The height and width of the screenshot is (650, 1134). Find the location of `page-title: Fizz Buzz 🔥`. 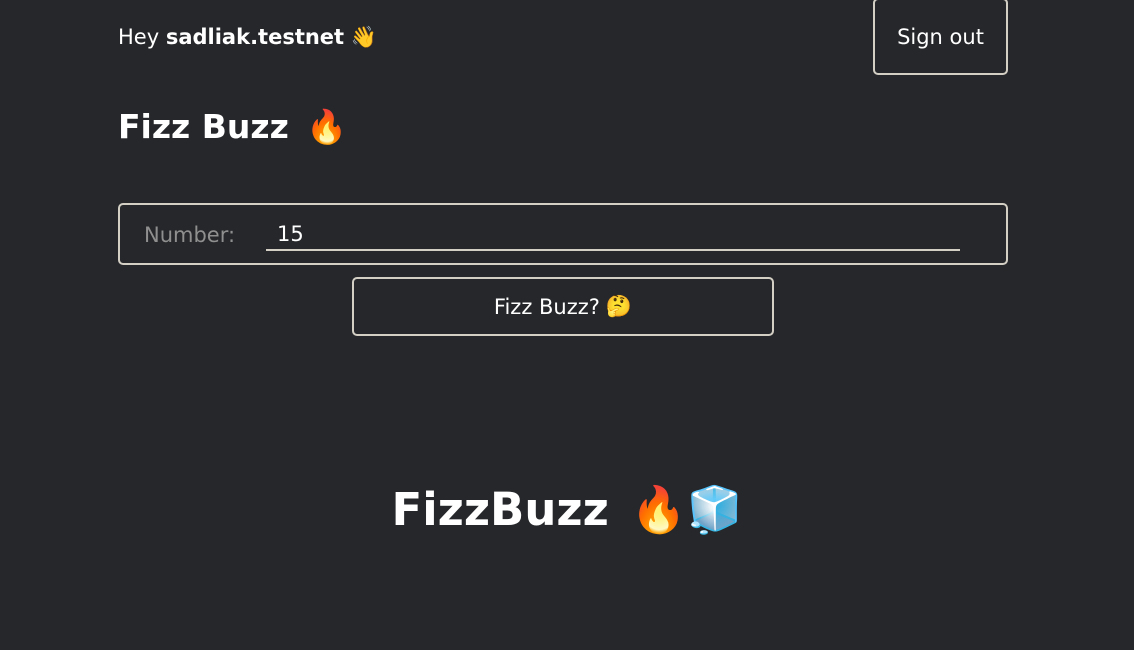

page-title: Fizz Buzz 🔥 is located at coordinates (232, 127).